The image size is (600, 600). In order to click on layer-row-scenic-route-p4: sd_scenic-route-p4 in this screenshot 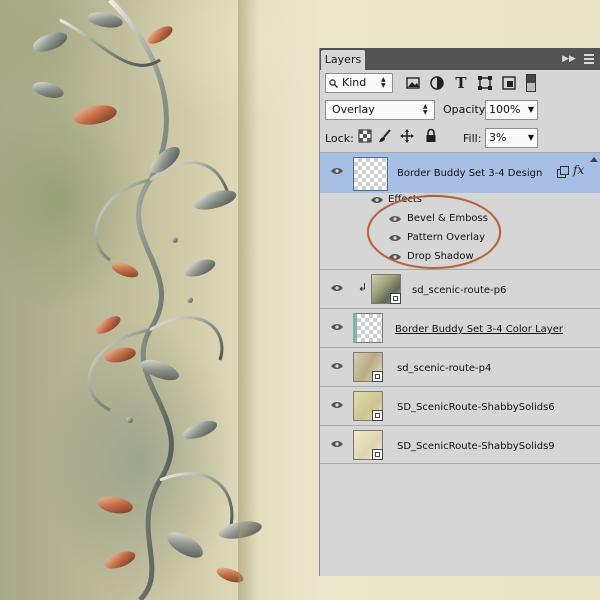, I will do `click(460, 366)`.